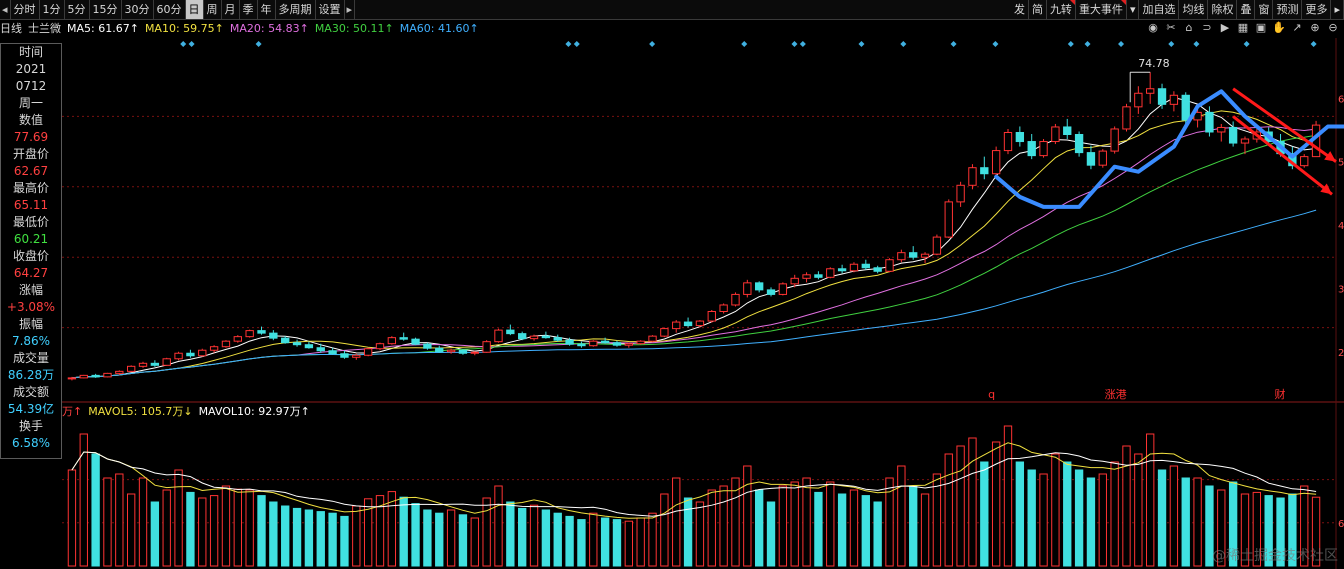  I want to click on event-marker: 财, so click(1280, 394).